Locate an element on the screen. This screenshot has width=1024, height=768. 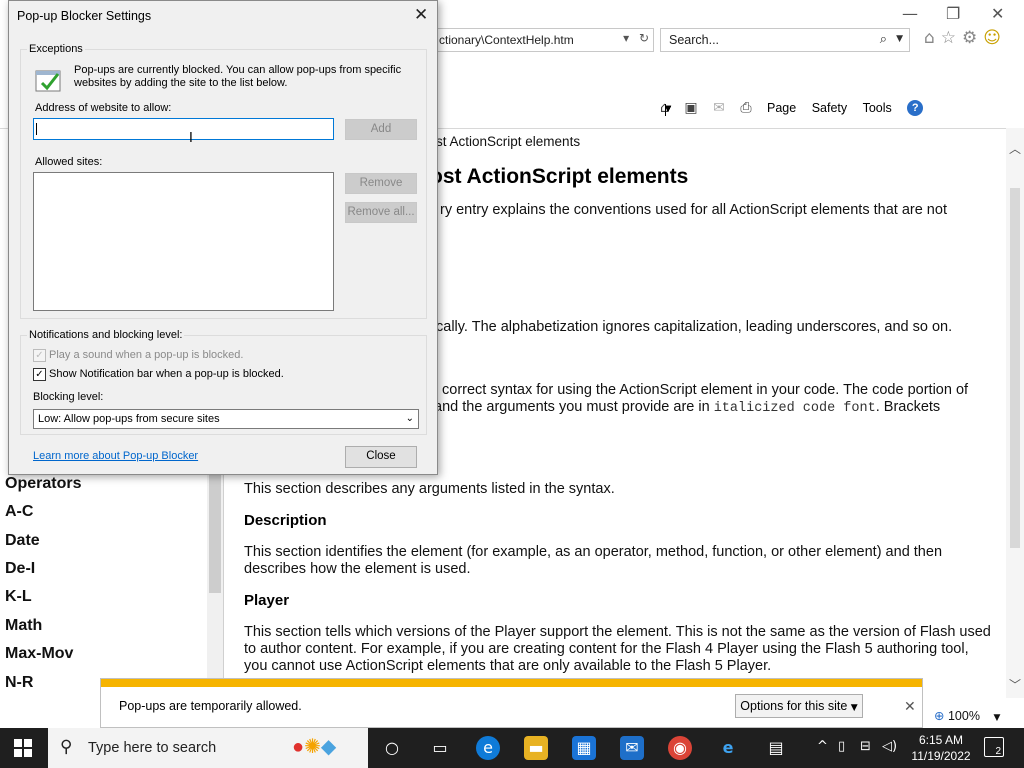
code-font-sample: italicized code font is located at coordinates (794, 408).